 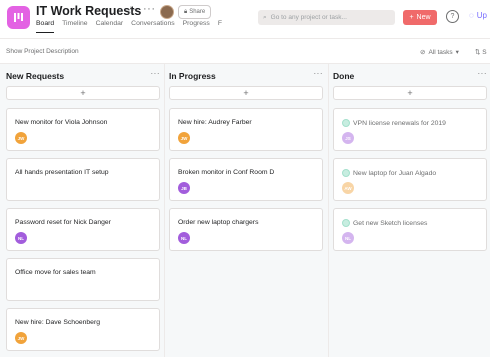 I want to click on all-tasks-filter: ⊘ All tasks ▾, so click(x=439, y=52).